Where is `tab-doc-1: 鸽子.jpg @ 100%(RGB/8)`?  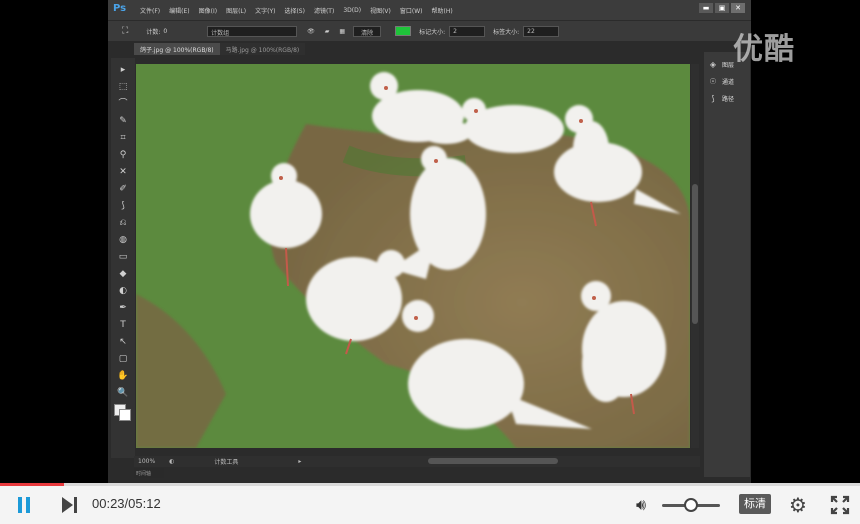
tab-doc-1: 鸽子.jpg @ 100%(RGB/8) is located at coordinates (177, 49).